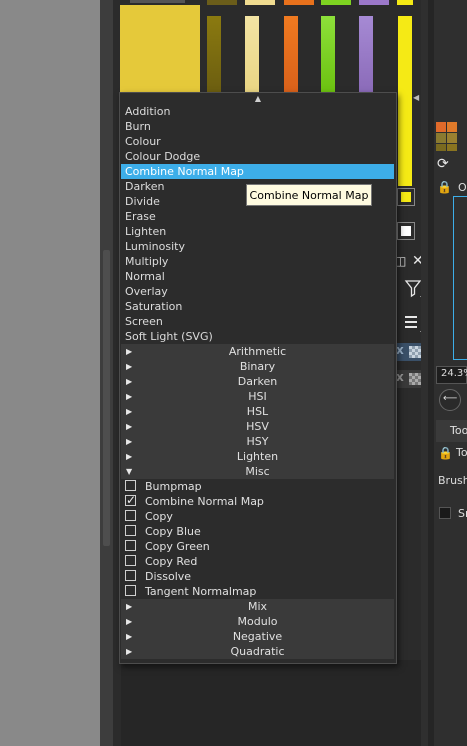 This screenshot has height=746, width=467. I want to click on category-label: Lighten, so click(257, 456).